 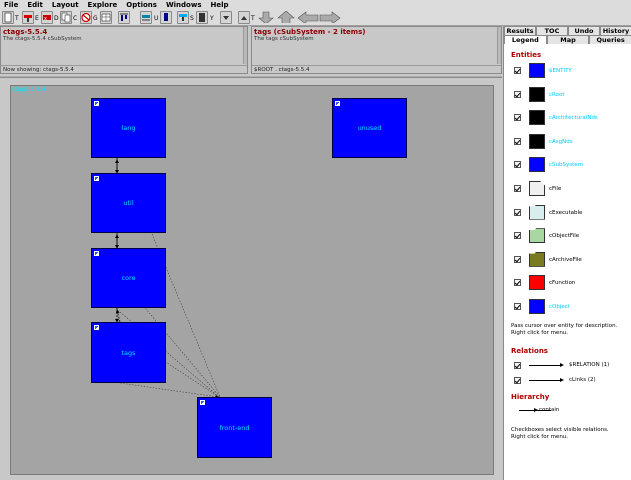 What do you see at coordinates (11, 5) in the screenshot?
I see `menu-file: File` at bounding box center [11, 5].